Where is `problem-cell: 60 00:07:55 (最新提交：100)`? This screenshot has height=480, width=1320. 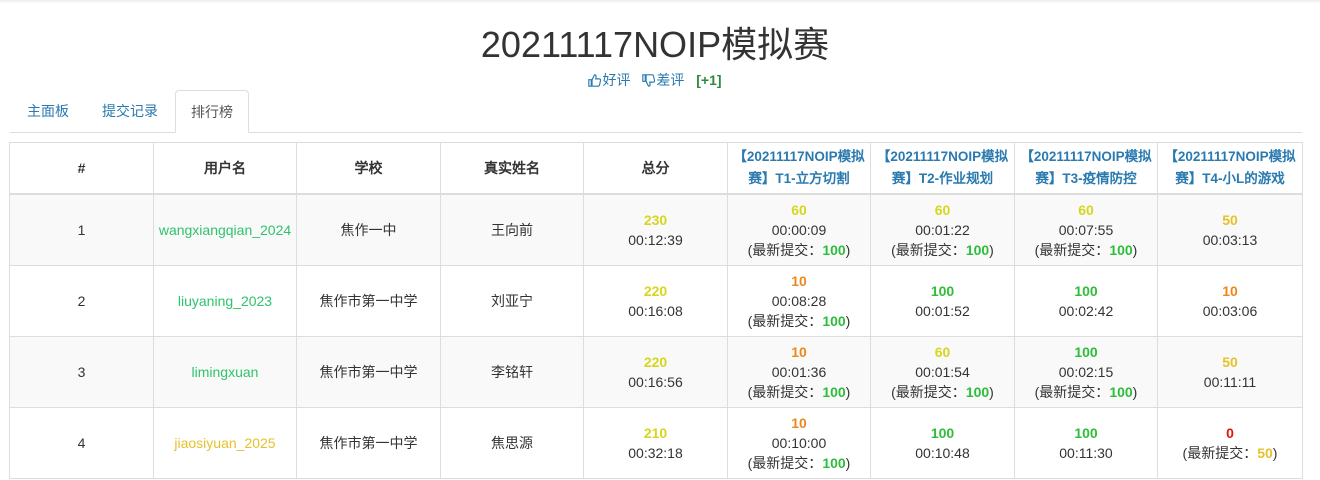
problem-cell: 60 00:07:55 (最新提交：100) is located at coordinates (1086, 229).